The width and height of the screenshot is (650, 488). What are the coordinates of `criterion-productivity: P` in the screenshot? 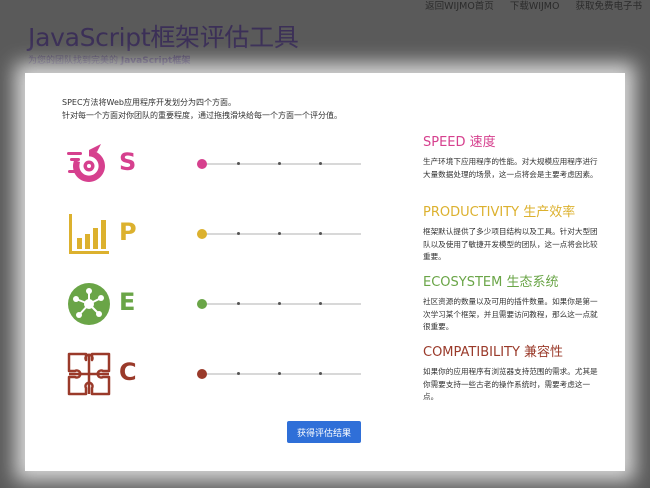 It's located at (127, 236).